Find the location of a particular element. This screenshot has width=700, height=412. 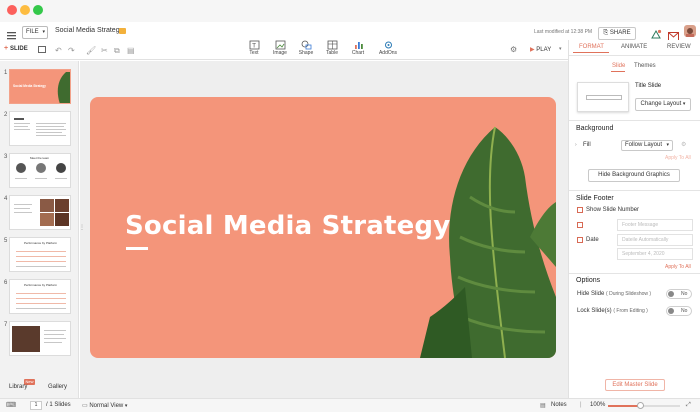

date-format-select: Dateile Automatically is located at coordinates (655, 240).